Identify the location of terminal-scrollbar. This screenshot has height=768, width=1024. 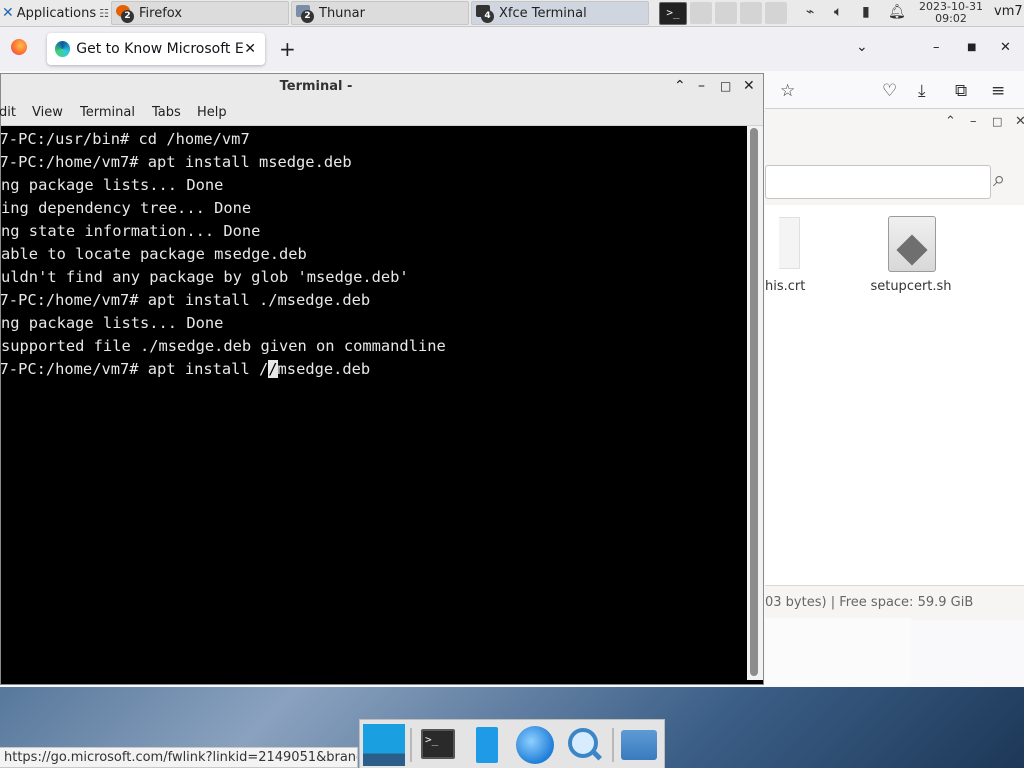
(755, 403).